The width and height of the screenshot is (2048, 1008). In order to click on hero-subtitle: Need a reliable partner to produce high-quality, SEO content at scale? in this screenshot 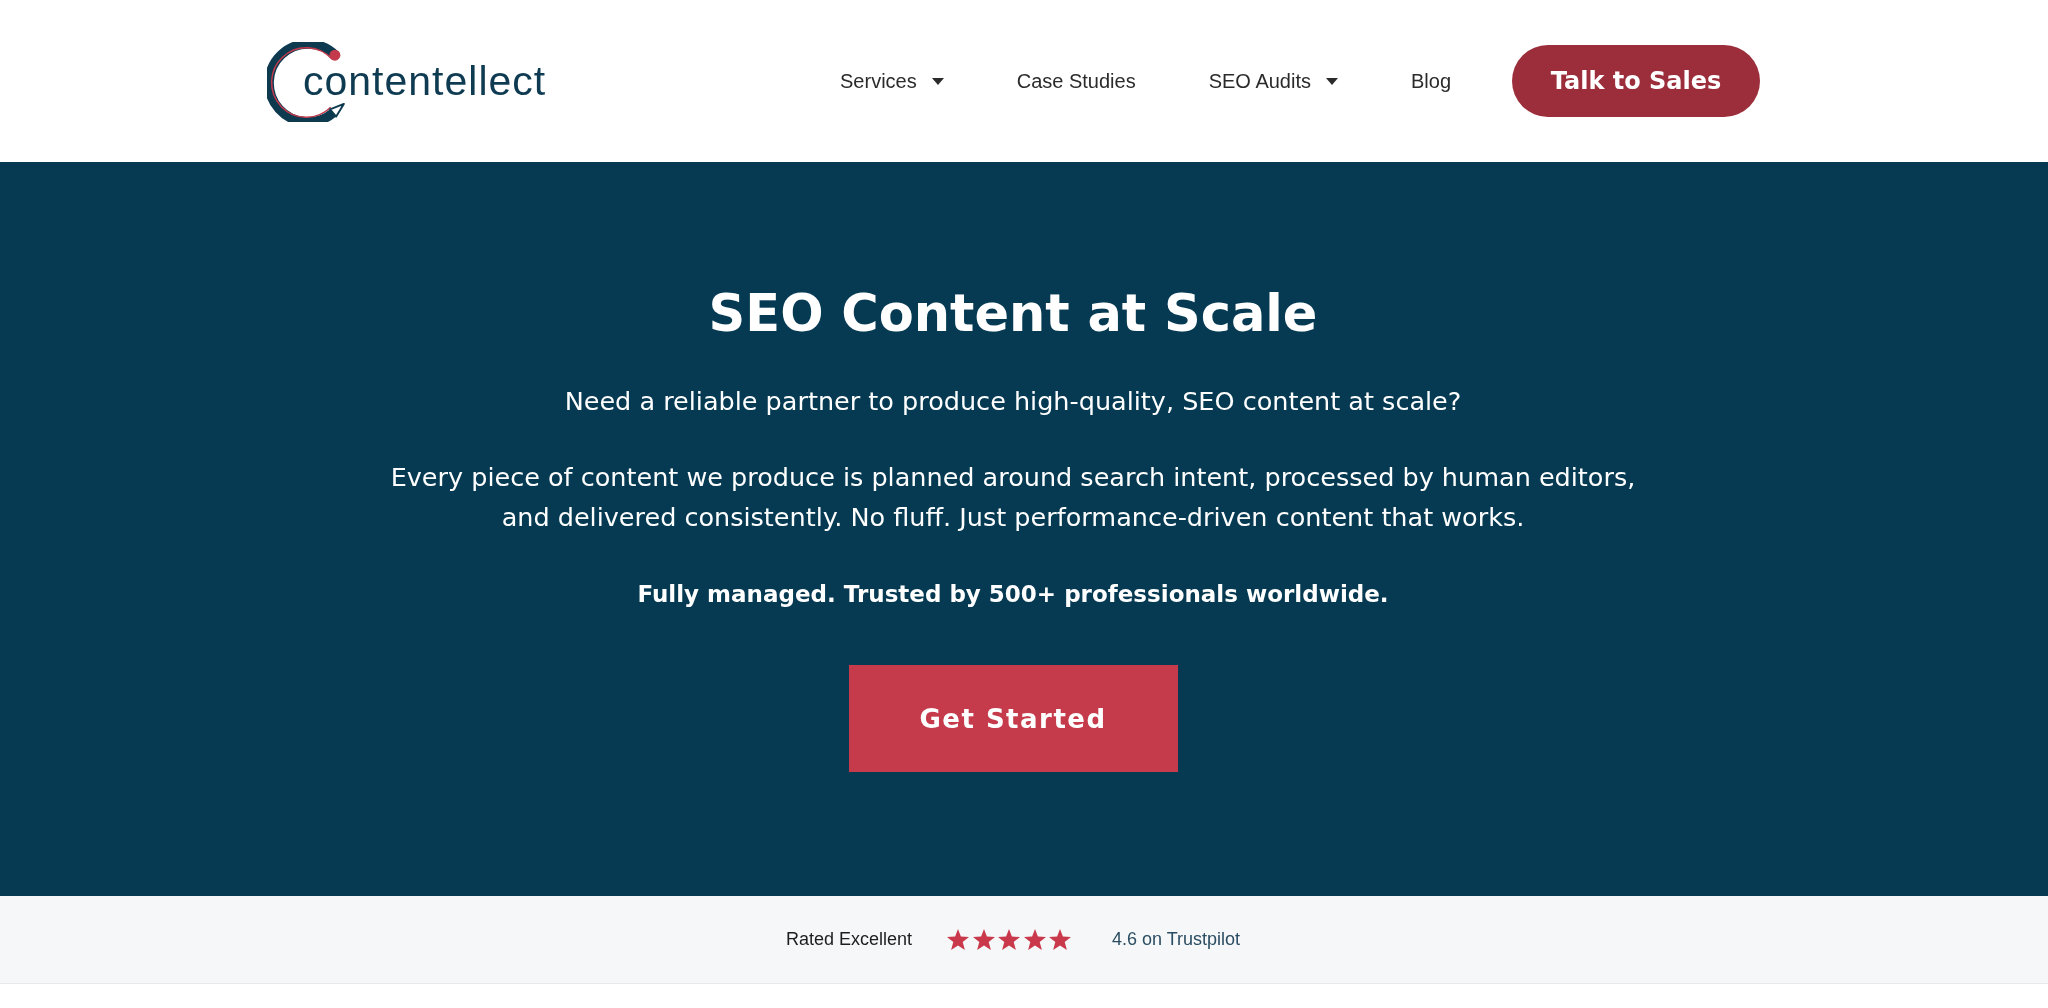, I will do `click(1013, 401)`.